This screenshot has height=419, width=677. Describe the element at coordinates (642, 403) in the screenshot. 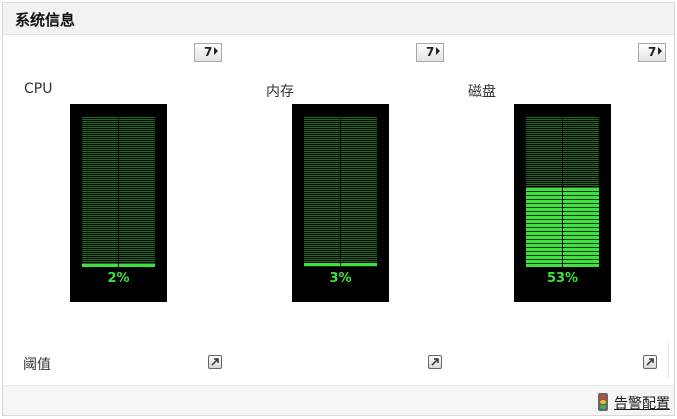

I see `alarm-config-link: 告警配置` at that location.